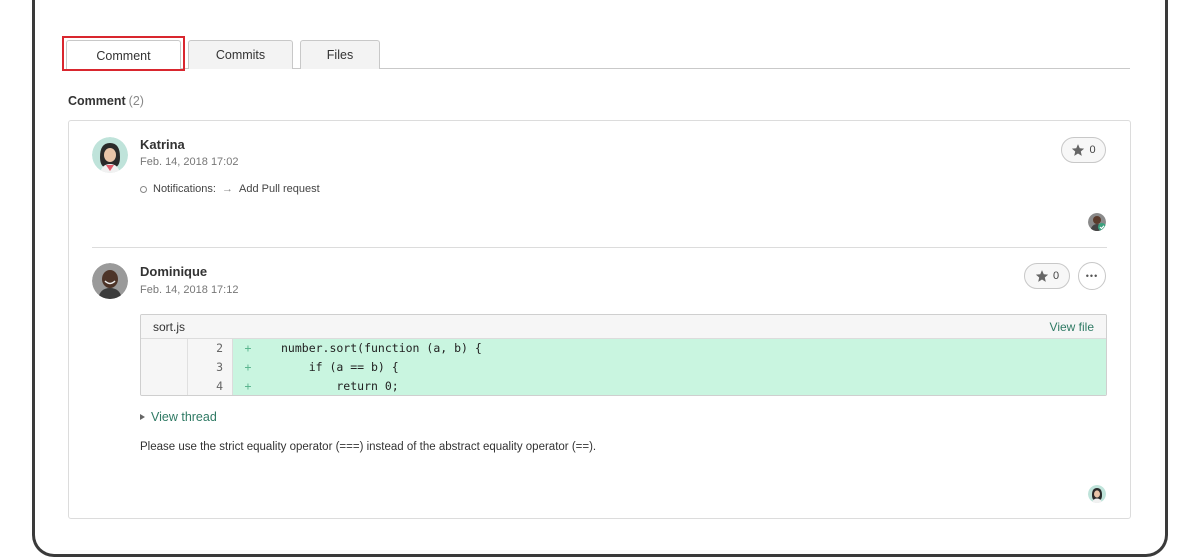 This screenshot has height=557, width=1200. Describe the element at coordinates (669, 386) in the screenshot. I see `added-line: + return 0;` at that location.